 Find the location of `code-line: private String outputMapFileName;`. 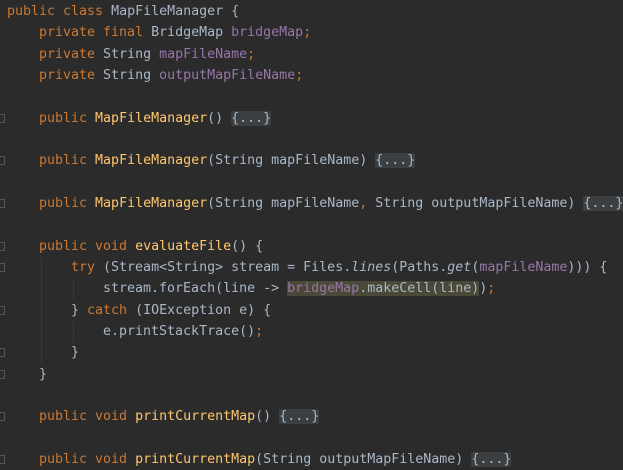

code-line: private String outputMapFileName; is located at coordinates (171, 75).